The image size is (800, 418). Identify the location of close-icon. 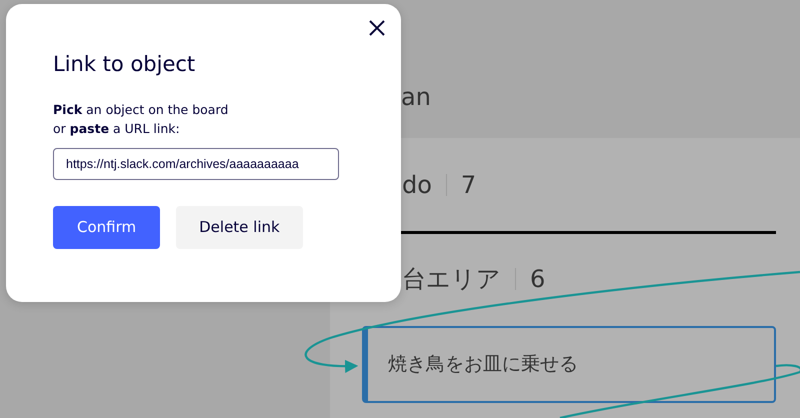
(377, 28).